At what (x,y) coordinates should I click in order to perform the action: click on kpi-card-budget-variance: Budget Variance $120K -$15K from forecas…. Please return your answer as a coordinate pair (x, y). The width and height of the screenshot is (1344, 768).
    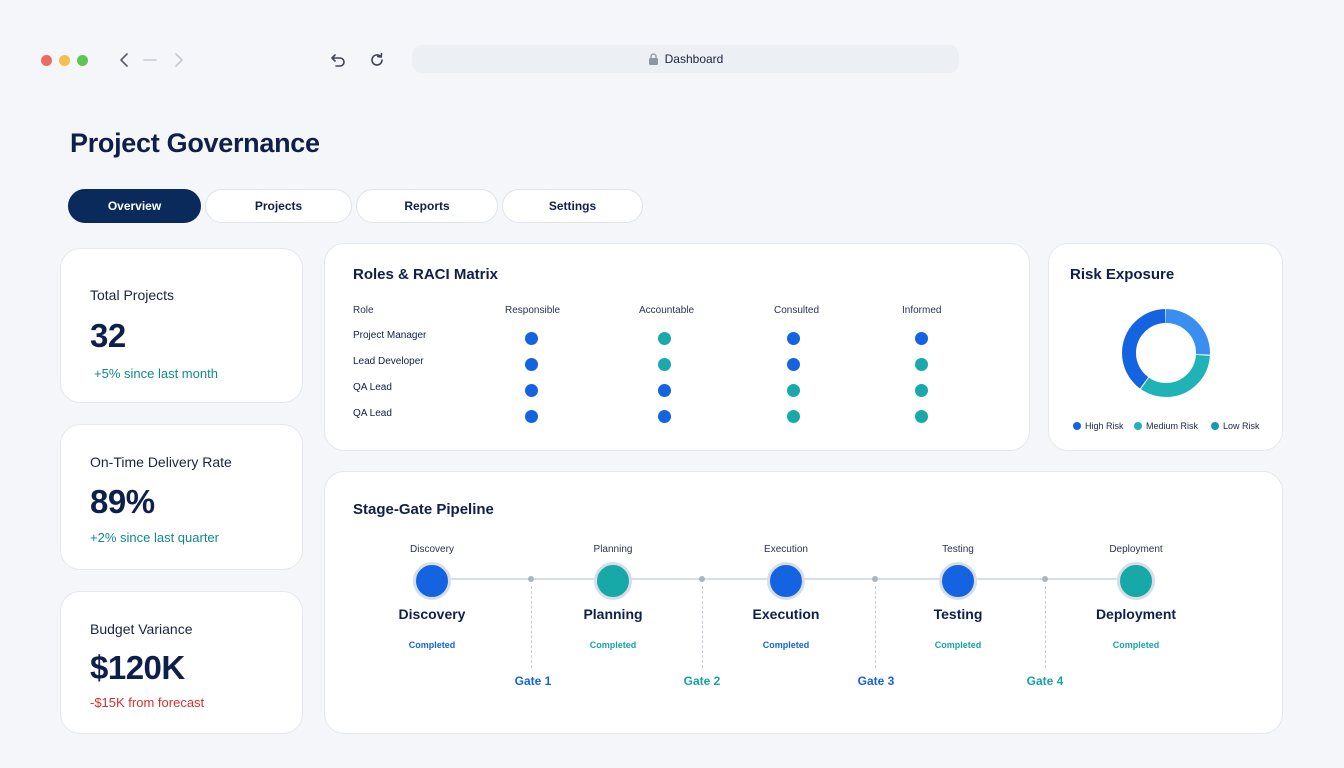
    Looking at the image, I should click on (181, 662).